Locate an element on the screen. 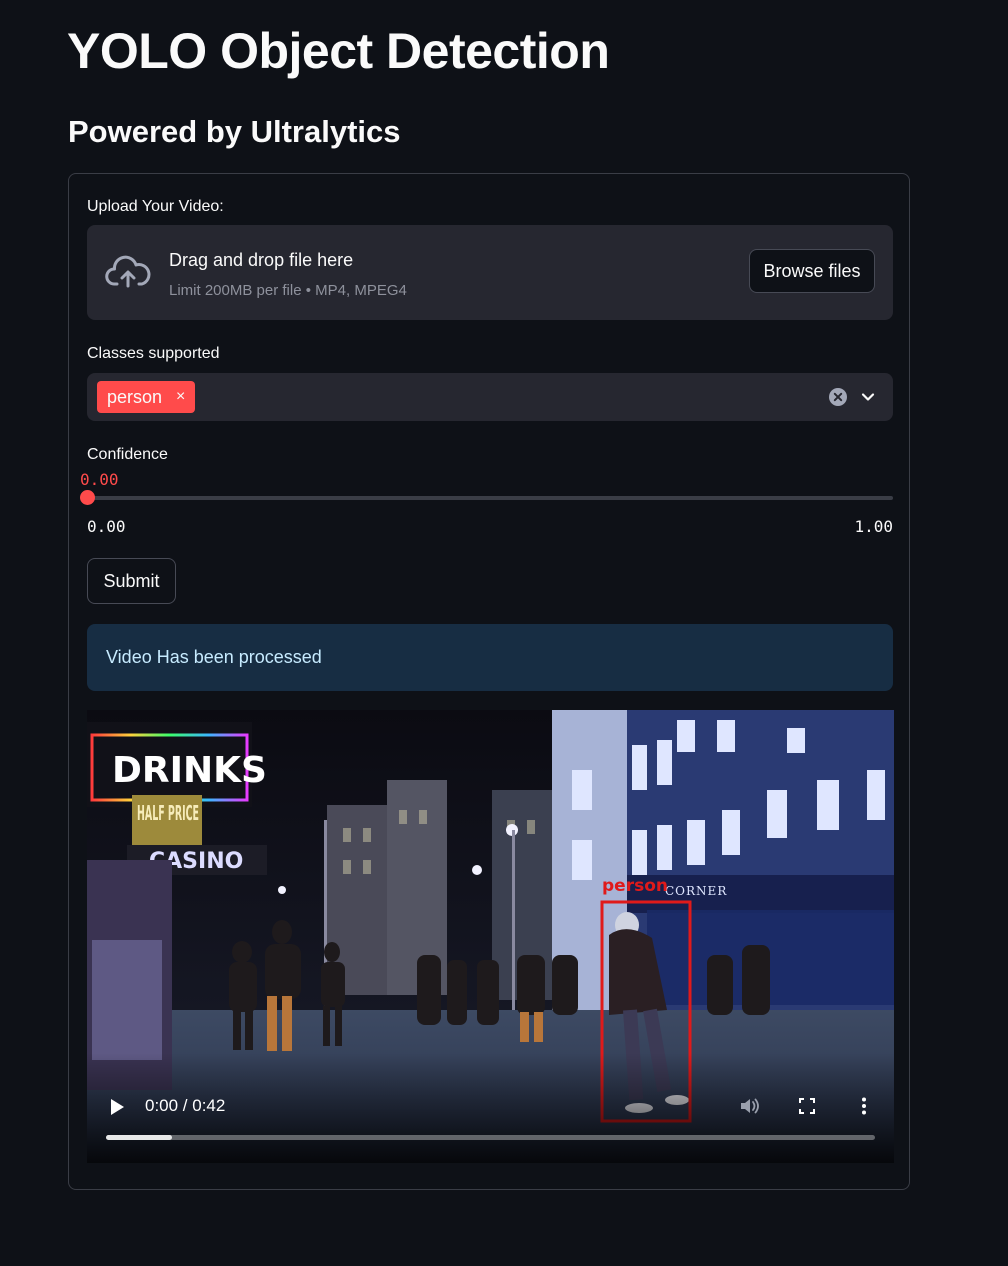  drinks-sign: DRINKS is located at coordinates (189, 770).